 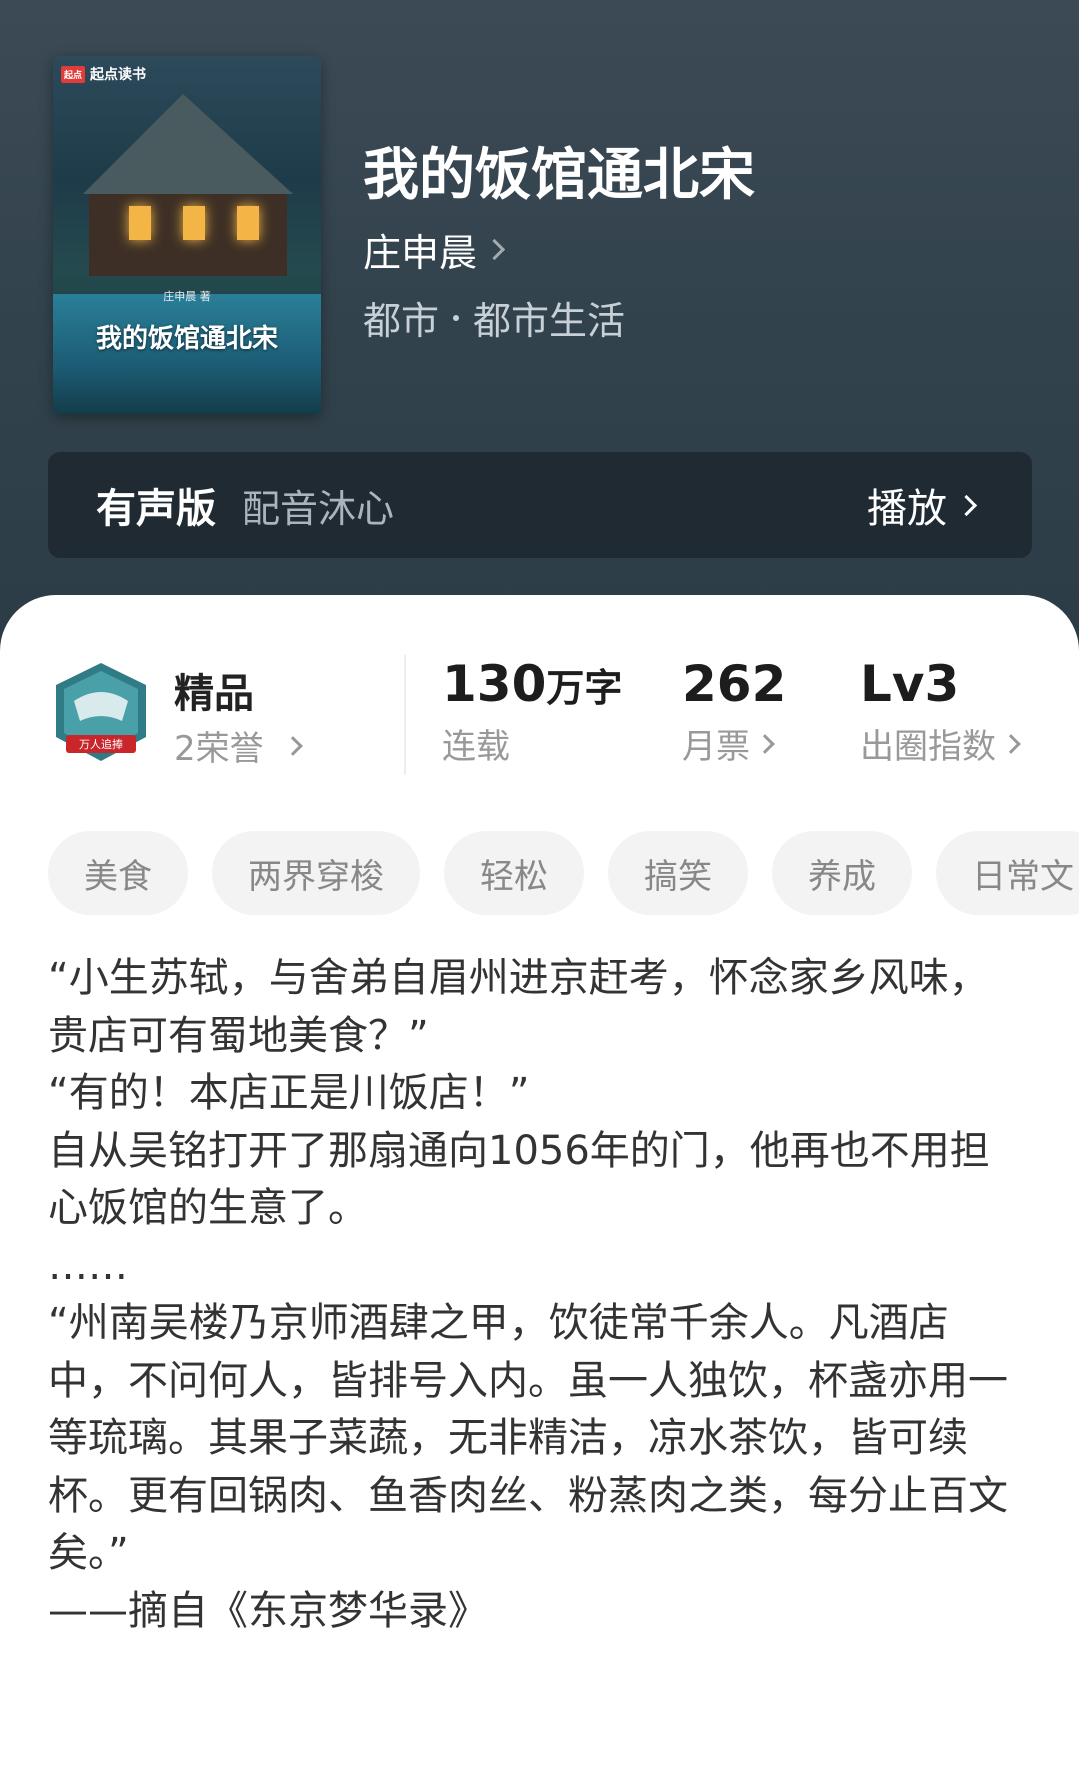 What do you see at coordinates (842, 873) in the screenshot?
I see `tag-chip: 养成` at bounding box center [842, 873].